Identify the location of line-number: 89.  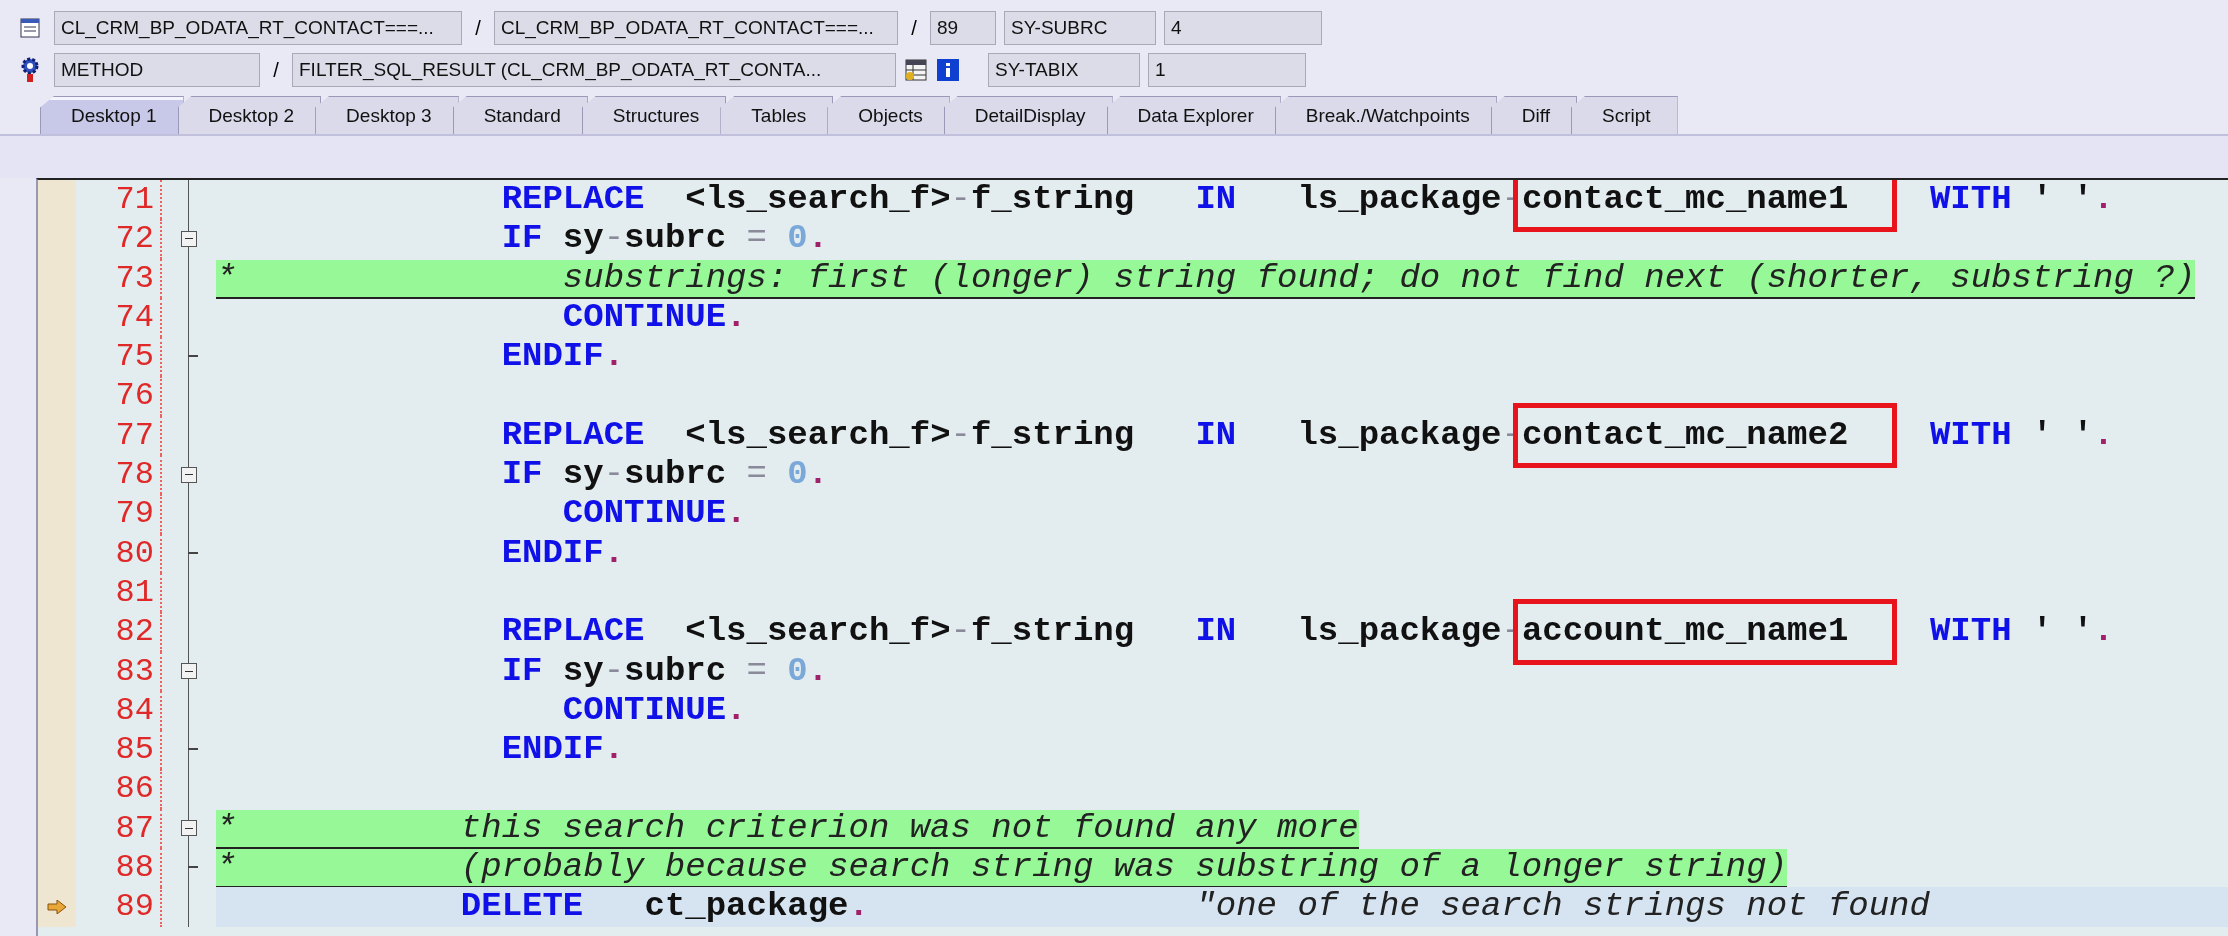
(119, 907).